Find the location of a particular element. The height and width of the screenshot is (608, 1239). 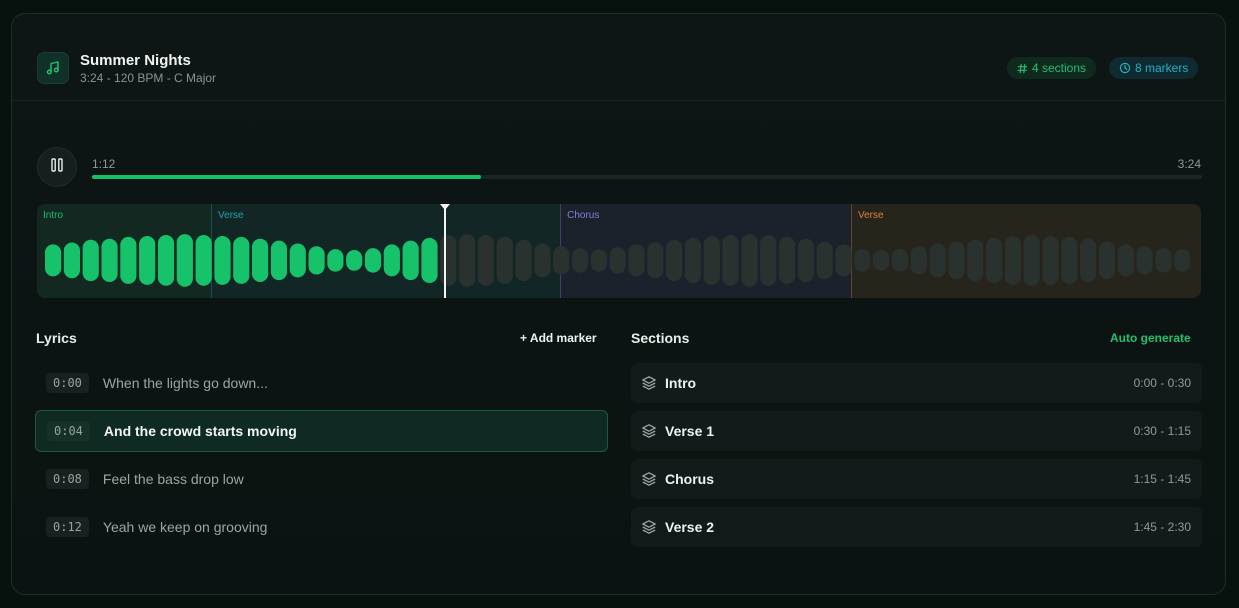

section-row: Chorus 1:15 - 1:45 is located at coordinates (916, 479).